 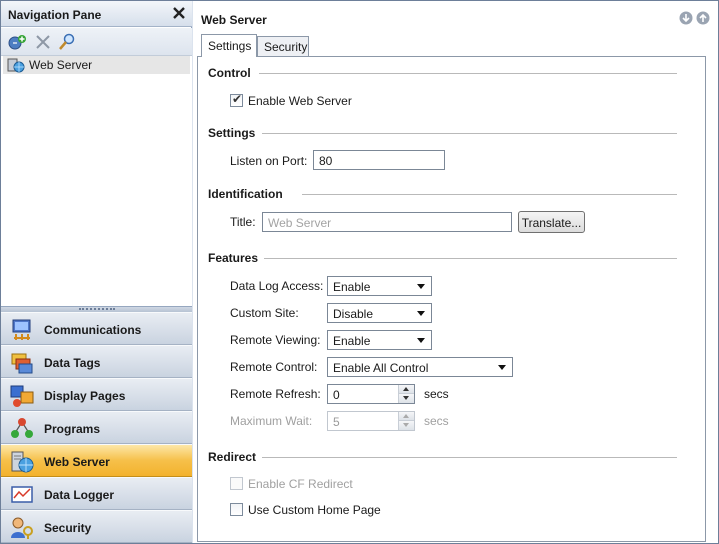 I want to click on navigation-tree: Web Server, so click(x=96, y=181).